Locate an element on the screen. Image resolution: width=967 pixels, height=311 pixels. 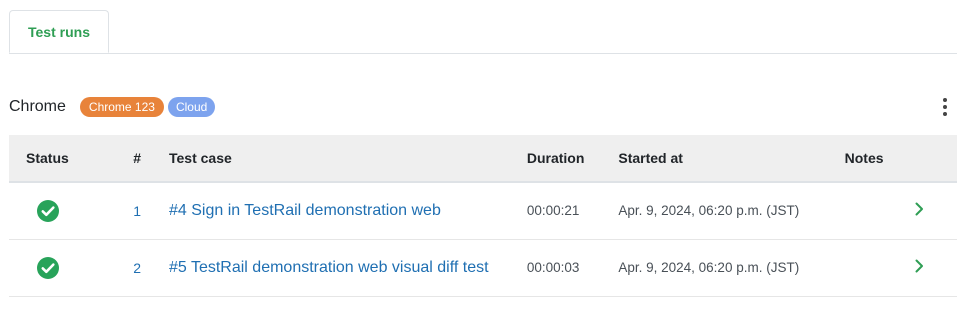
run-number: 2 is located at coordinates (151, 268).